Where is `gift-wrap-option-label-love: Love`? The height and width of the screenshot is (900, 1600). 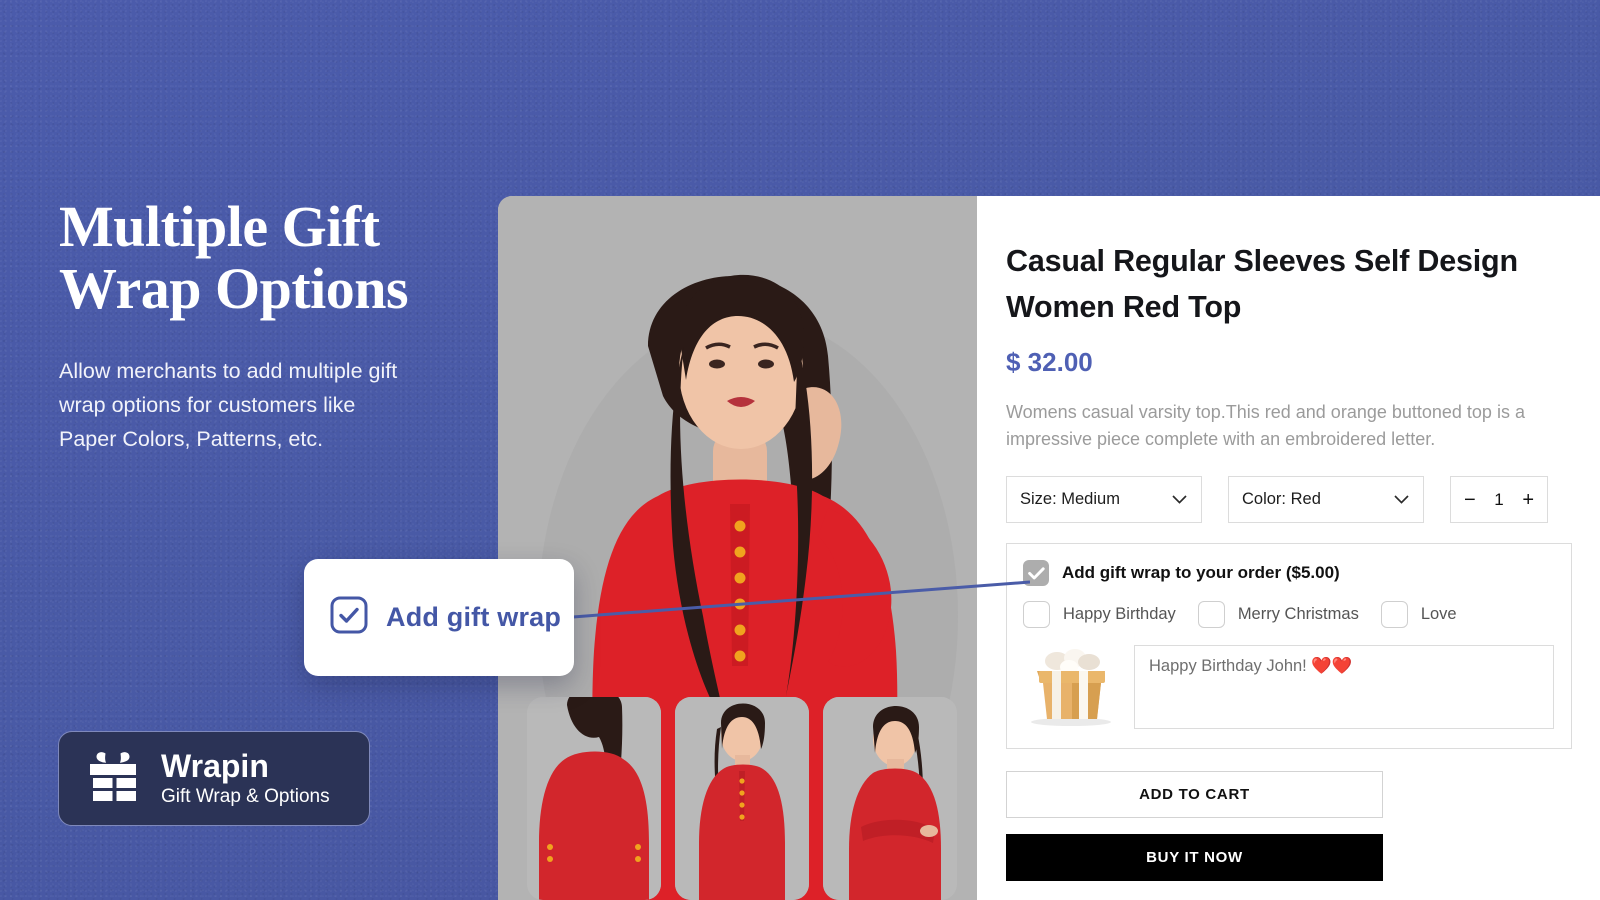
gift-wrap-option-label-love: Love is located at coordinates (1438, 614).